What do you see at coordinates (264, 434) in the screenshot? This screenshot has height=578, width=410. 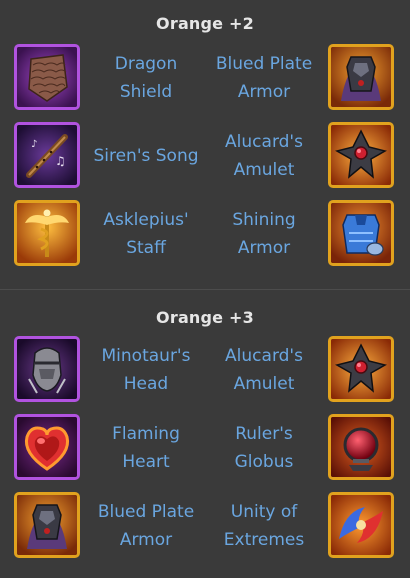 I see `item-name-line: Ruler's` at bounding box center [264, 434].